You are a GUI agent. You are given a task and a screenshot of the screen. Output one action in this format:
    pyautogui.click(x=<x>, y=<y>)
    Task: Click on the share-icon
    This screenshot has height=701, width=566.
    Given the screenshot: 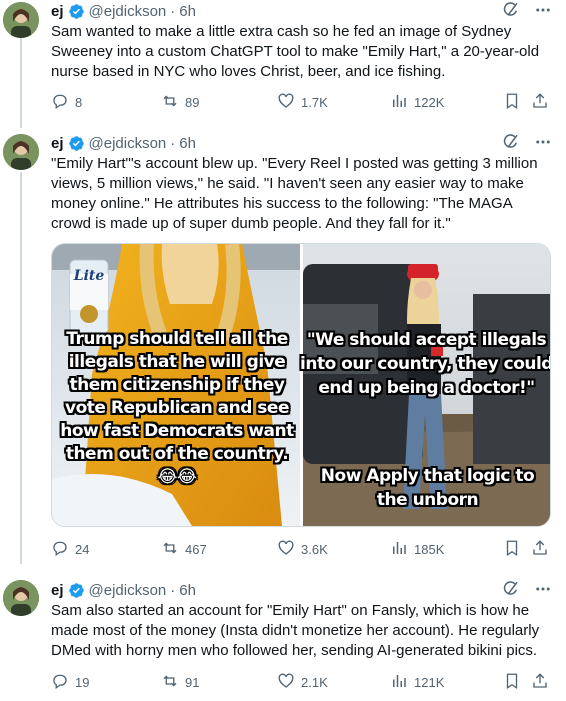 What is the action you would take?
    pyautogui.click(x=540, y=682)
    